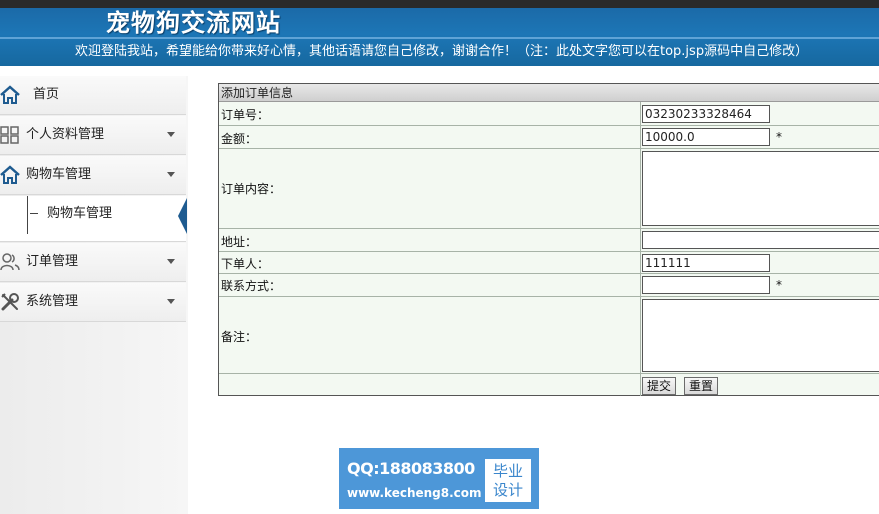  I want to click on order-no-input, so click(706, 114).